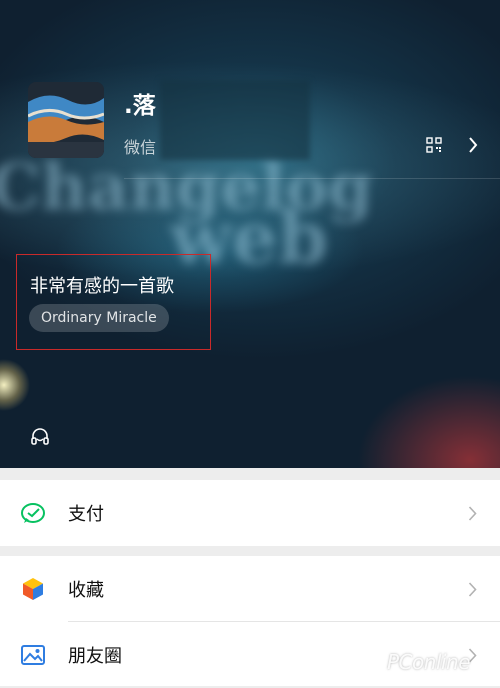 This screenshot has width=500, height=688. Describe the element at coordinates (86, 590) in the screenshot. I see `menu-item-label: 收藏` at that location.